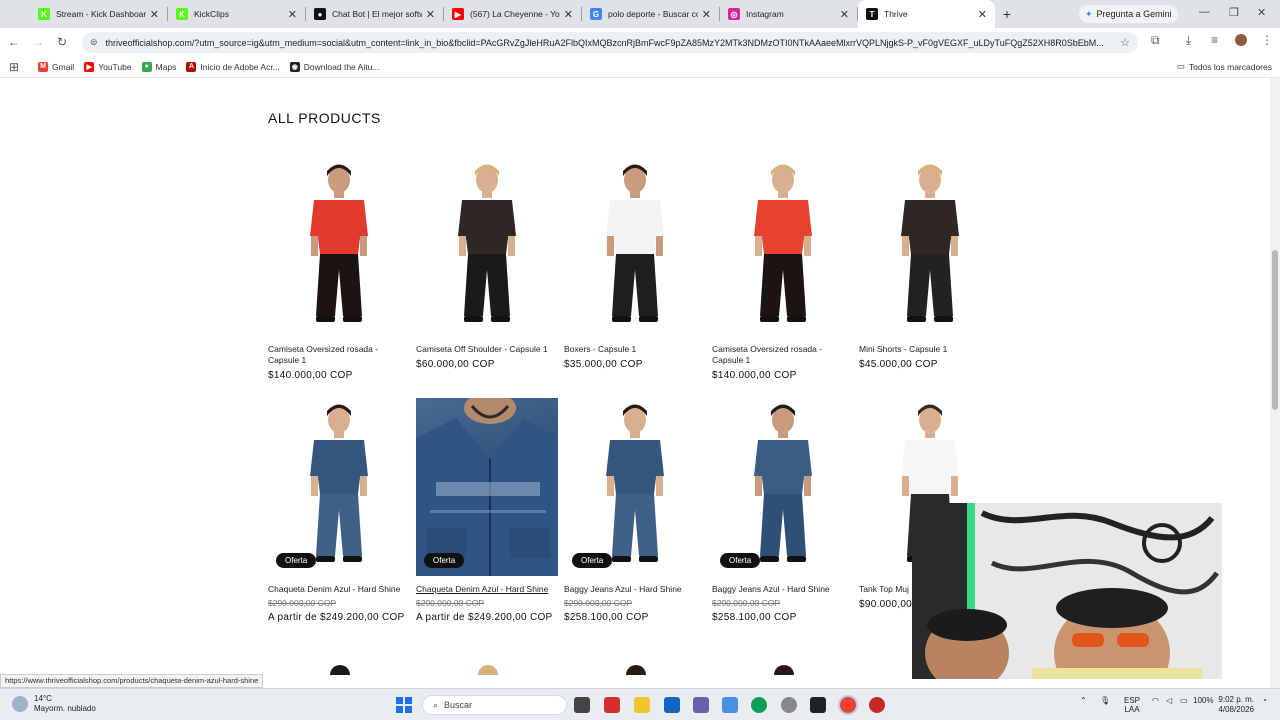 This screenshot has height=720, width=1280. Describe the element at coordinates (789, 705) in the screenshot. I see `settings-app-icon` at that location.